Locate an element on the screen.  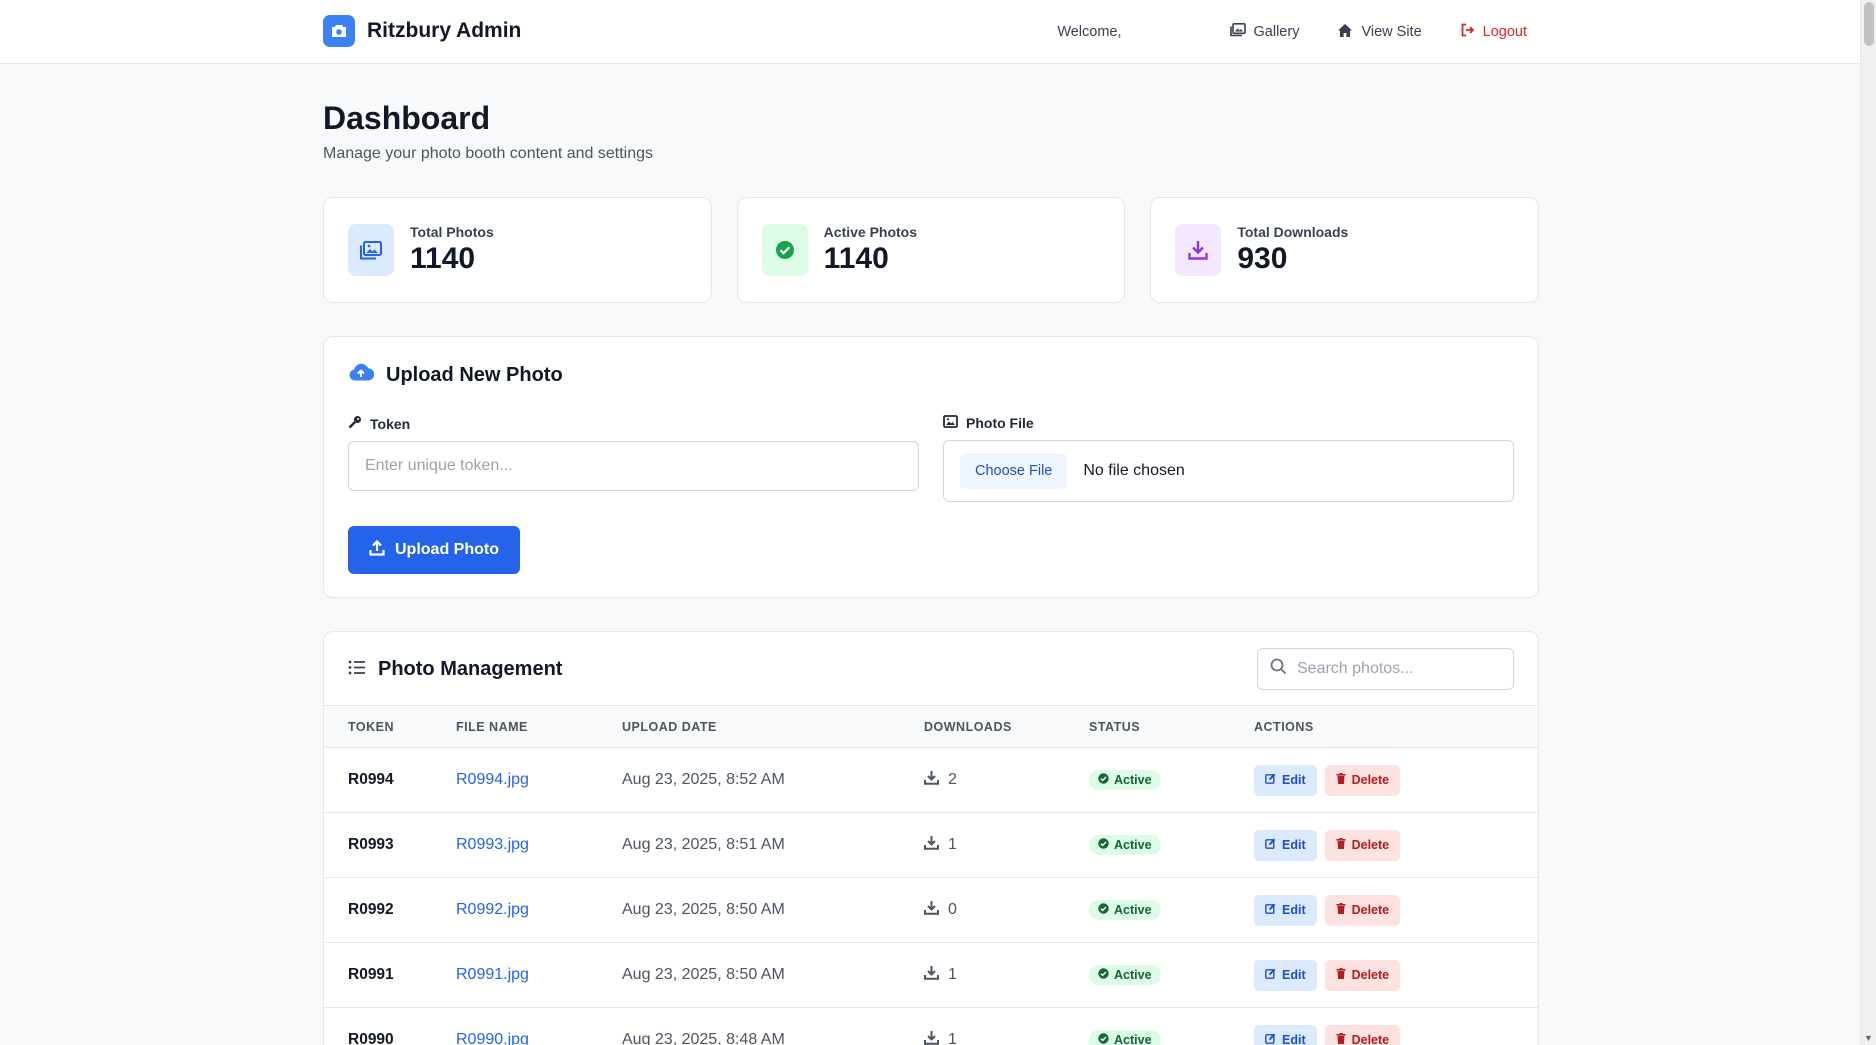
download-count: 2 is located at coordinates (952, 780).